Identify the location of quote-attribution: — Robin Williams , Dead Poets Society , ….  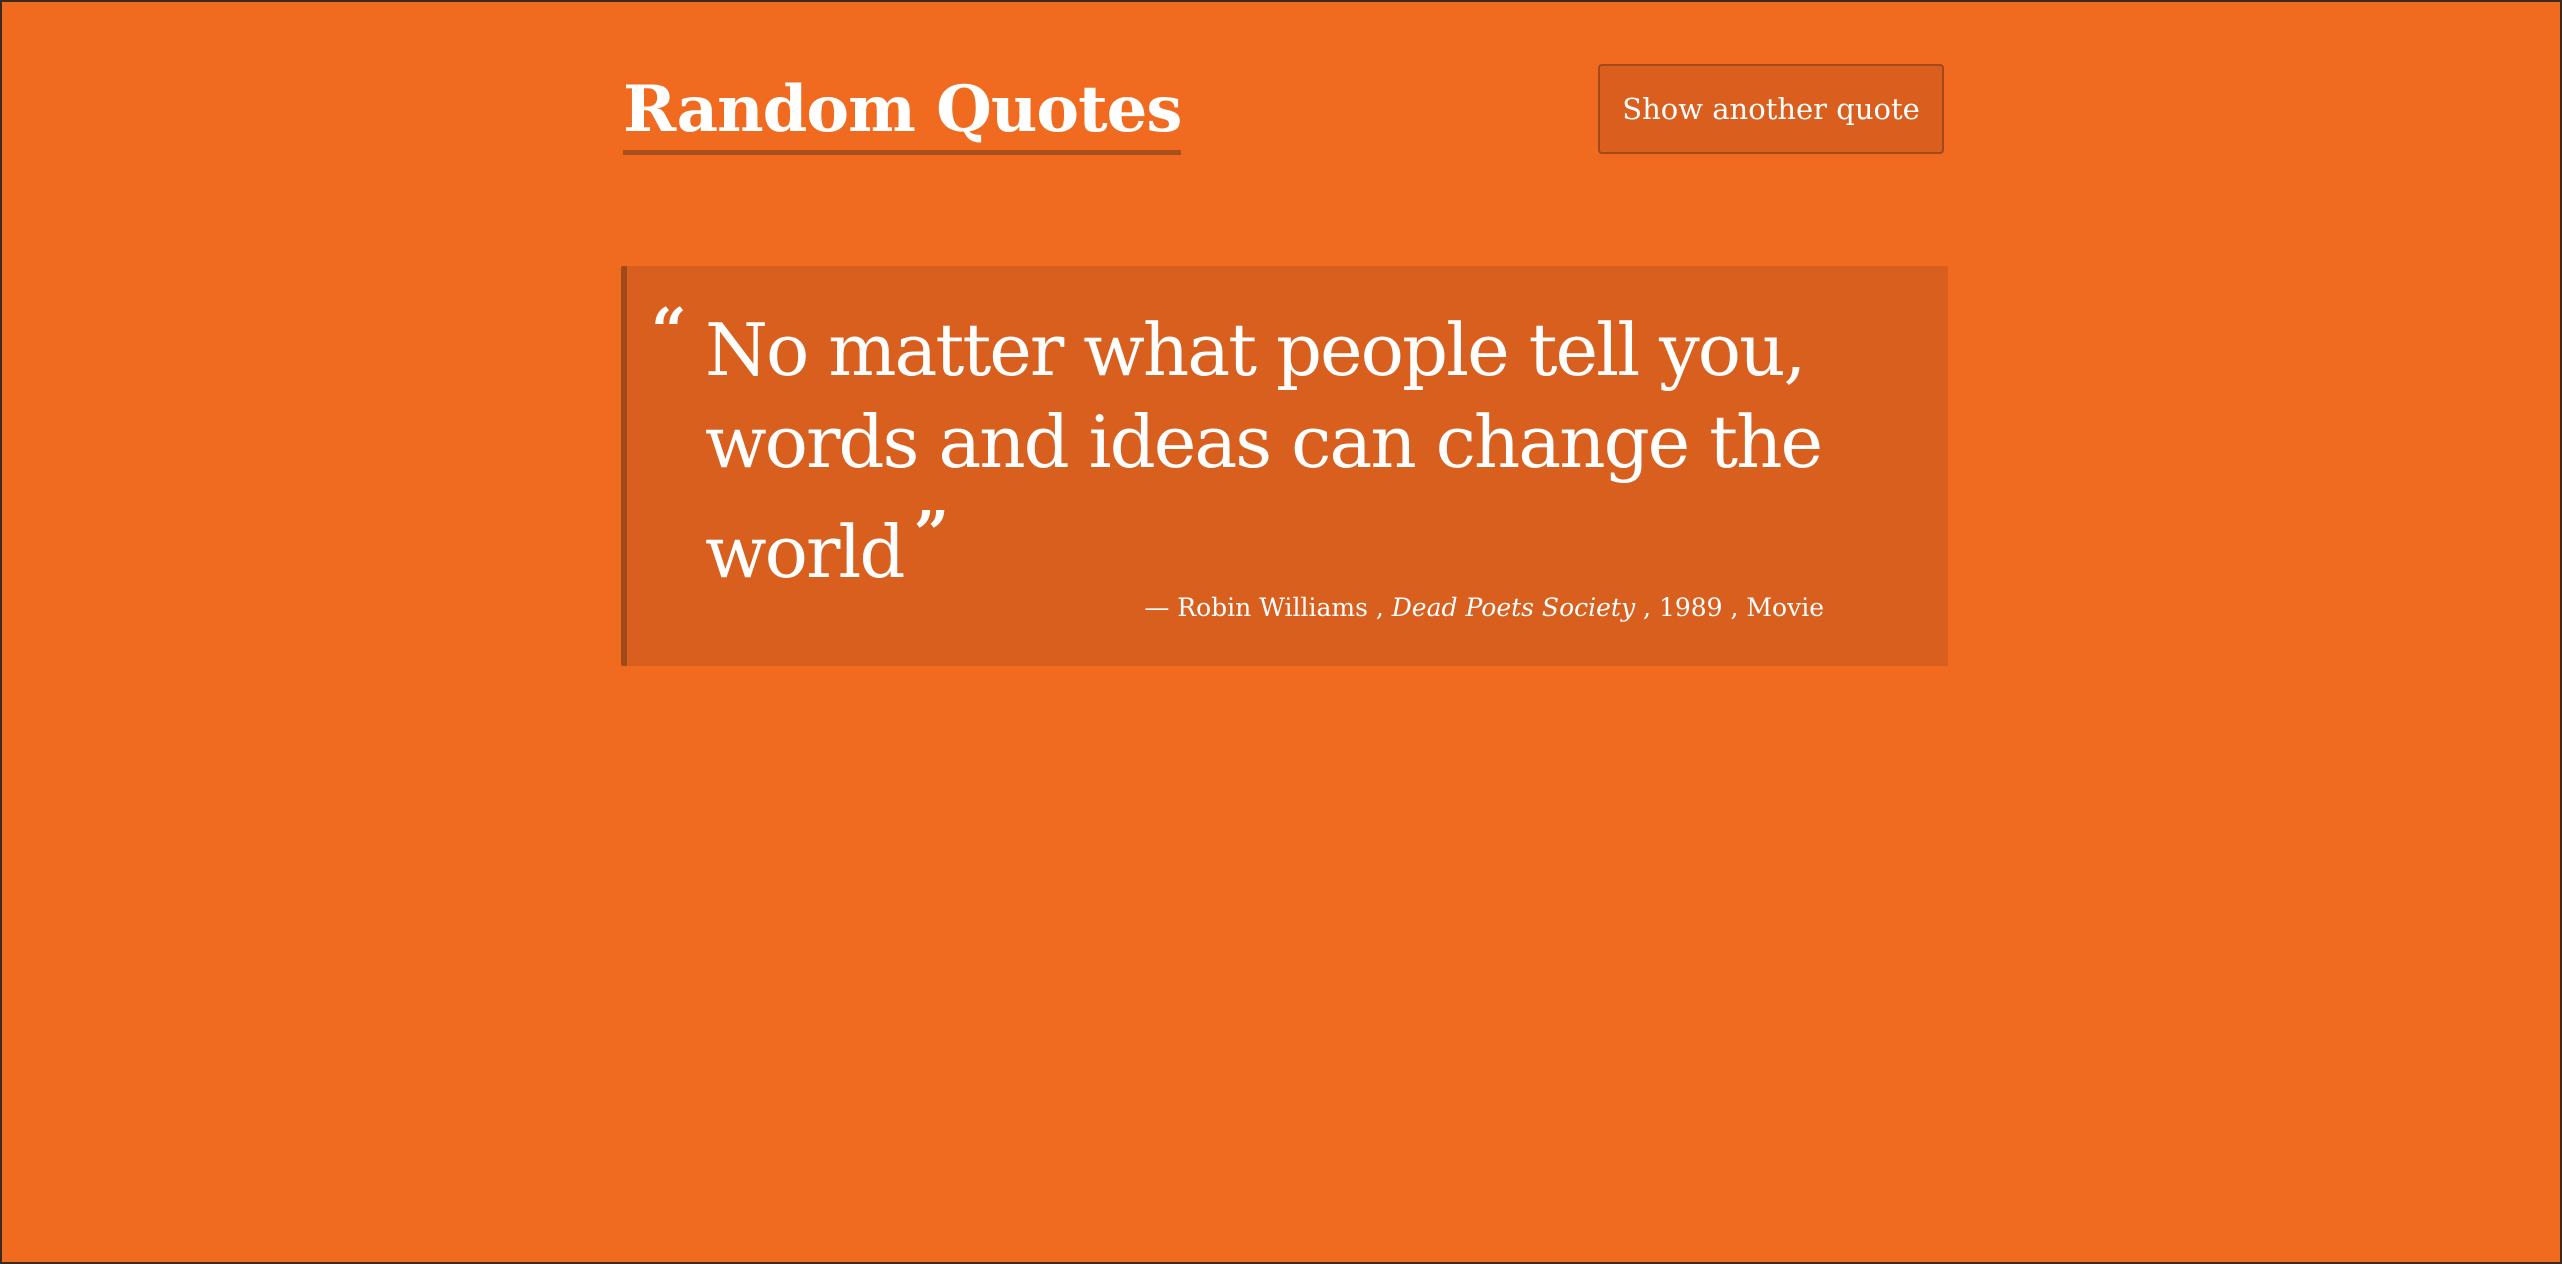
(1484, 608).